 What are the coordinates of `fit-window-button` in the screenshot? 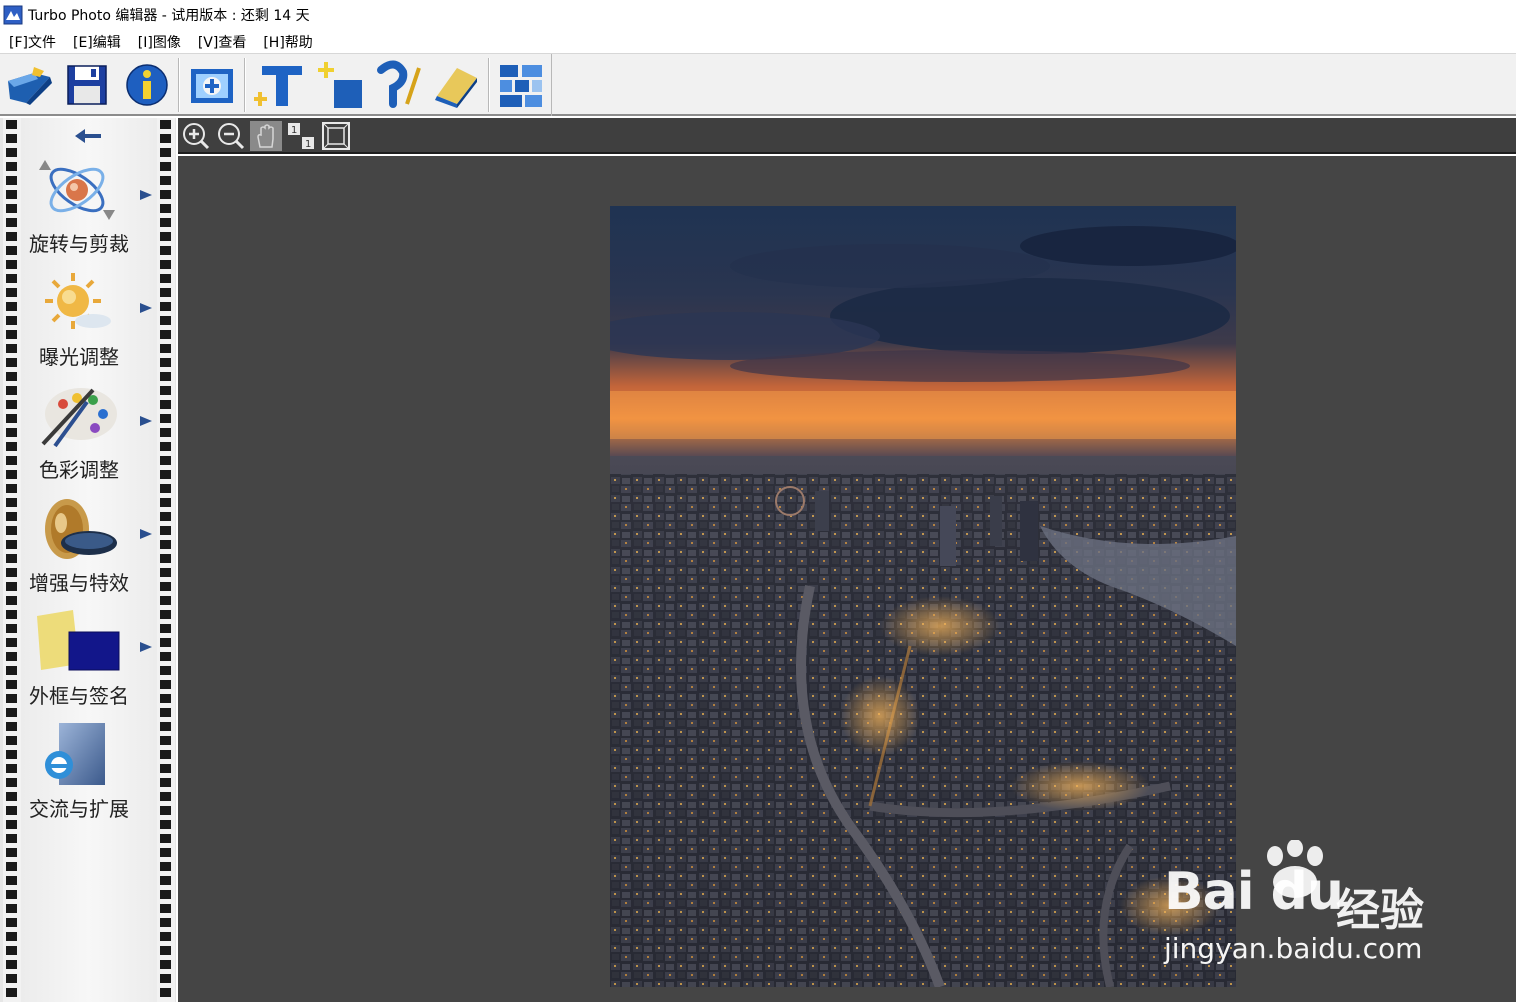 It's located at (336, 136).